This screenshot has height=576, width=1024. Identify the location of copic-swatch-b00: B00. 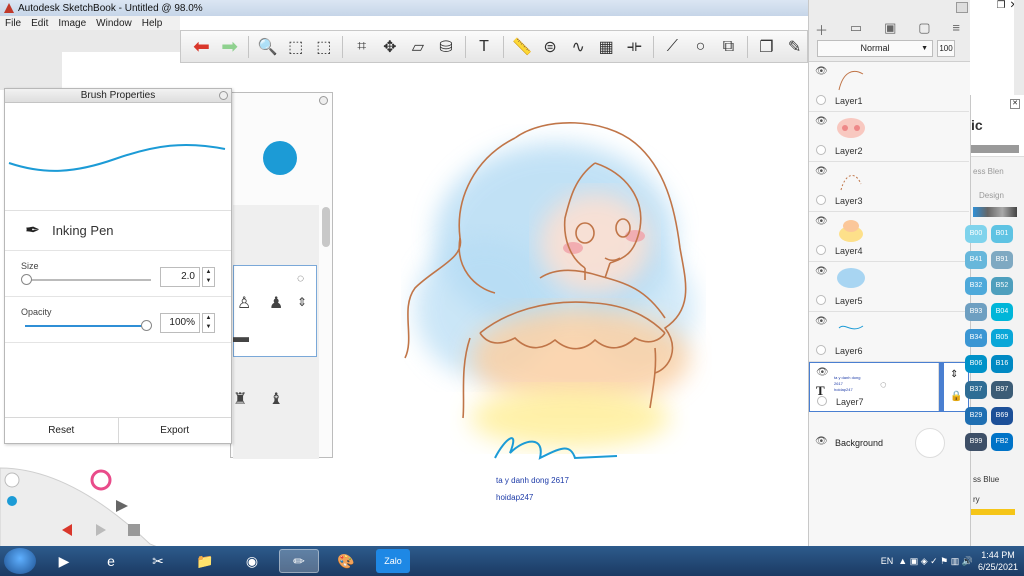
(976, 234).